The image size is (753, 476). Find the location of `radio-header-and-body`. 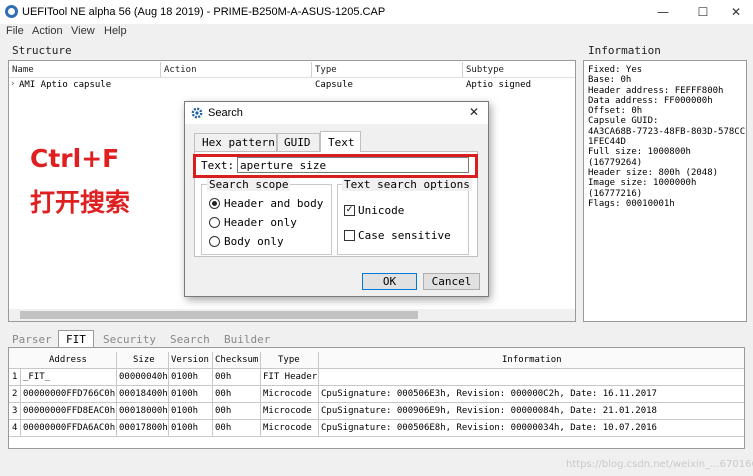

radio-header-and-body is located at coordinates (214, 203).